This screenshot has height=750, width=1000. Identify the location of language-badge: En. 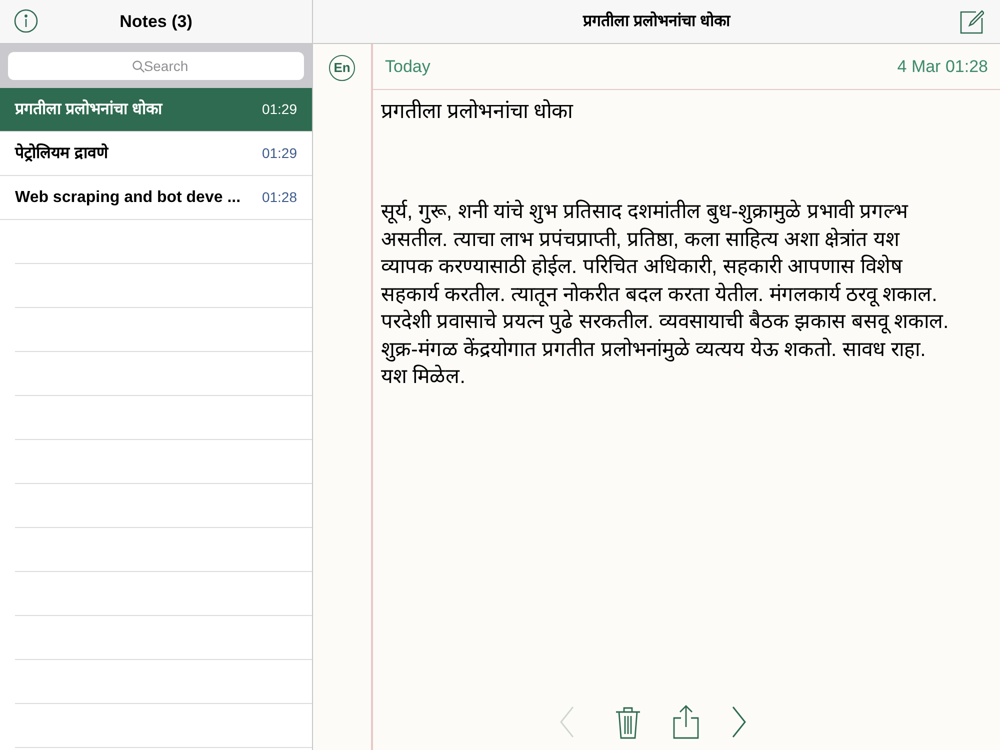
(342, 68).